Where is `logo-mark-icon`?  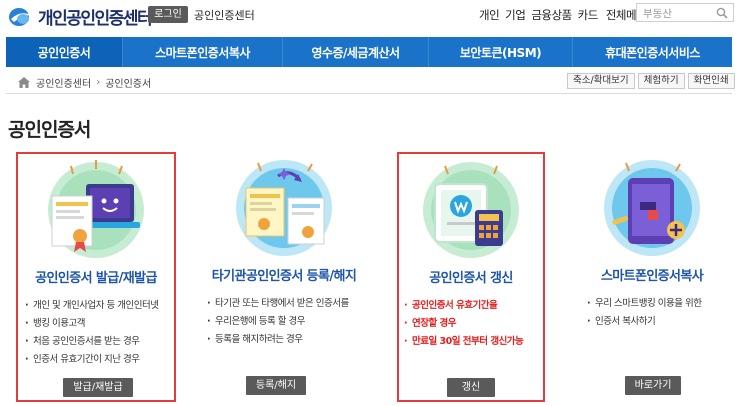
logo-mark-icon is located at coordinates (20, 16).